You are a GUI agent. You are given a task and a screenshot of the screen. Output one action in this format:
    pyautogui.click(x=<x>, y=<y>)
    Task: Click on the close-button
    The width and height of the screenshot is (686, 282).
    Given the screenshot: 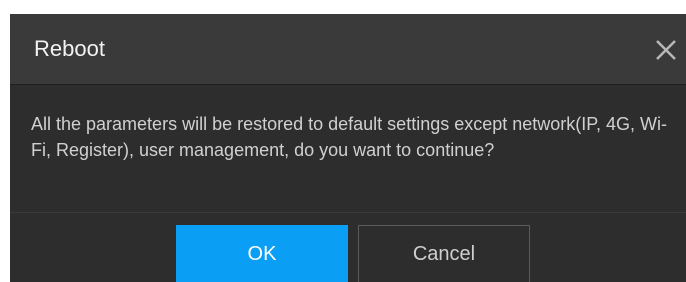 What is the action you would take?
    pyautogui.click(x=666, y=50)
    